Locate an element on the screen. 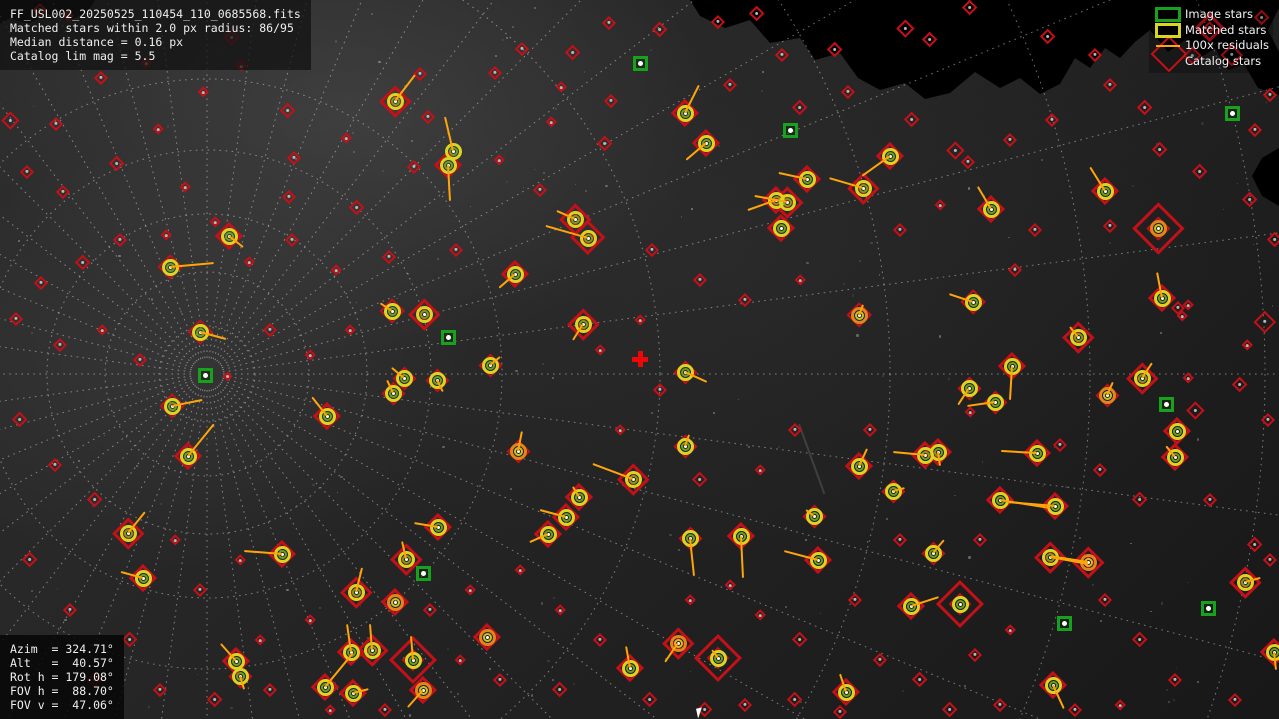 The width and height of the screenshot is (1279, 719). legend-label: Catalog stars is located at coordinates (1223, 60).